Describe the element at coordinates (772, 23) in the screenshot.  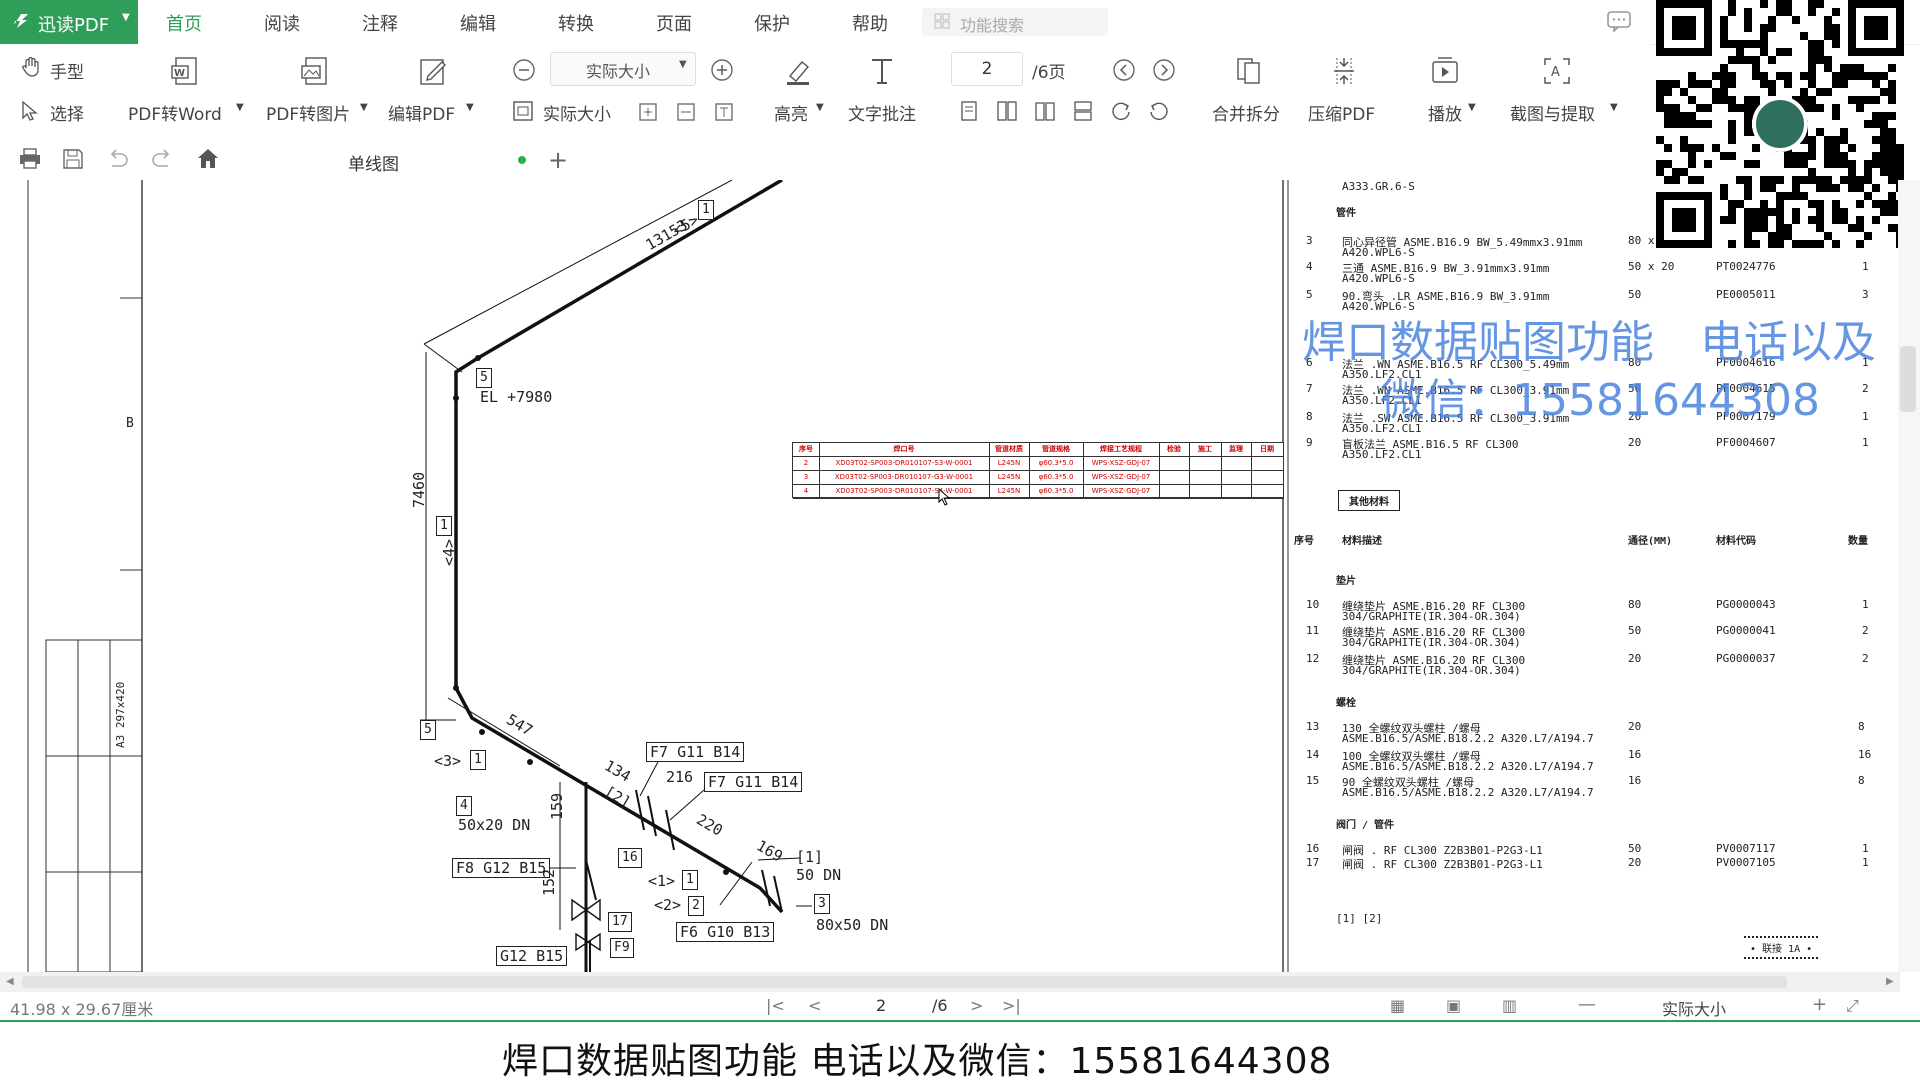
I see `menu-protect: 保护` at that location.